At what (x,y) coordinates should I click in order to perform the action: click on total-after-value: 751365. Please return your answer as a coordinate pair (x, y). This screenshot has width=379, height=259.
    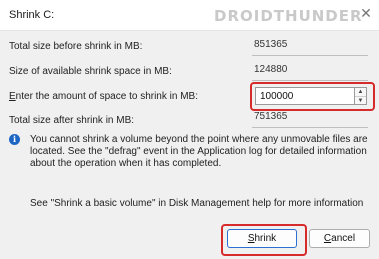
    Looking at the image, I should click on (271, 116).